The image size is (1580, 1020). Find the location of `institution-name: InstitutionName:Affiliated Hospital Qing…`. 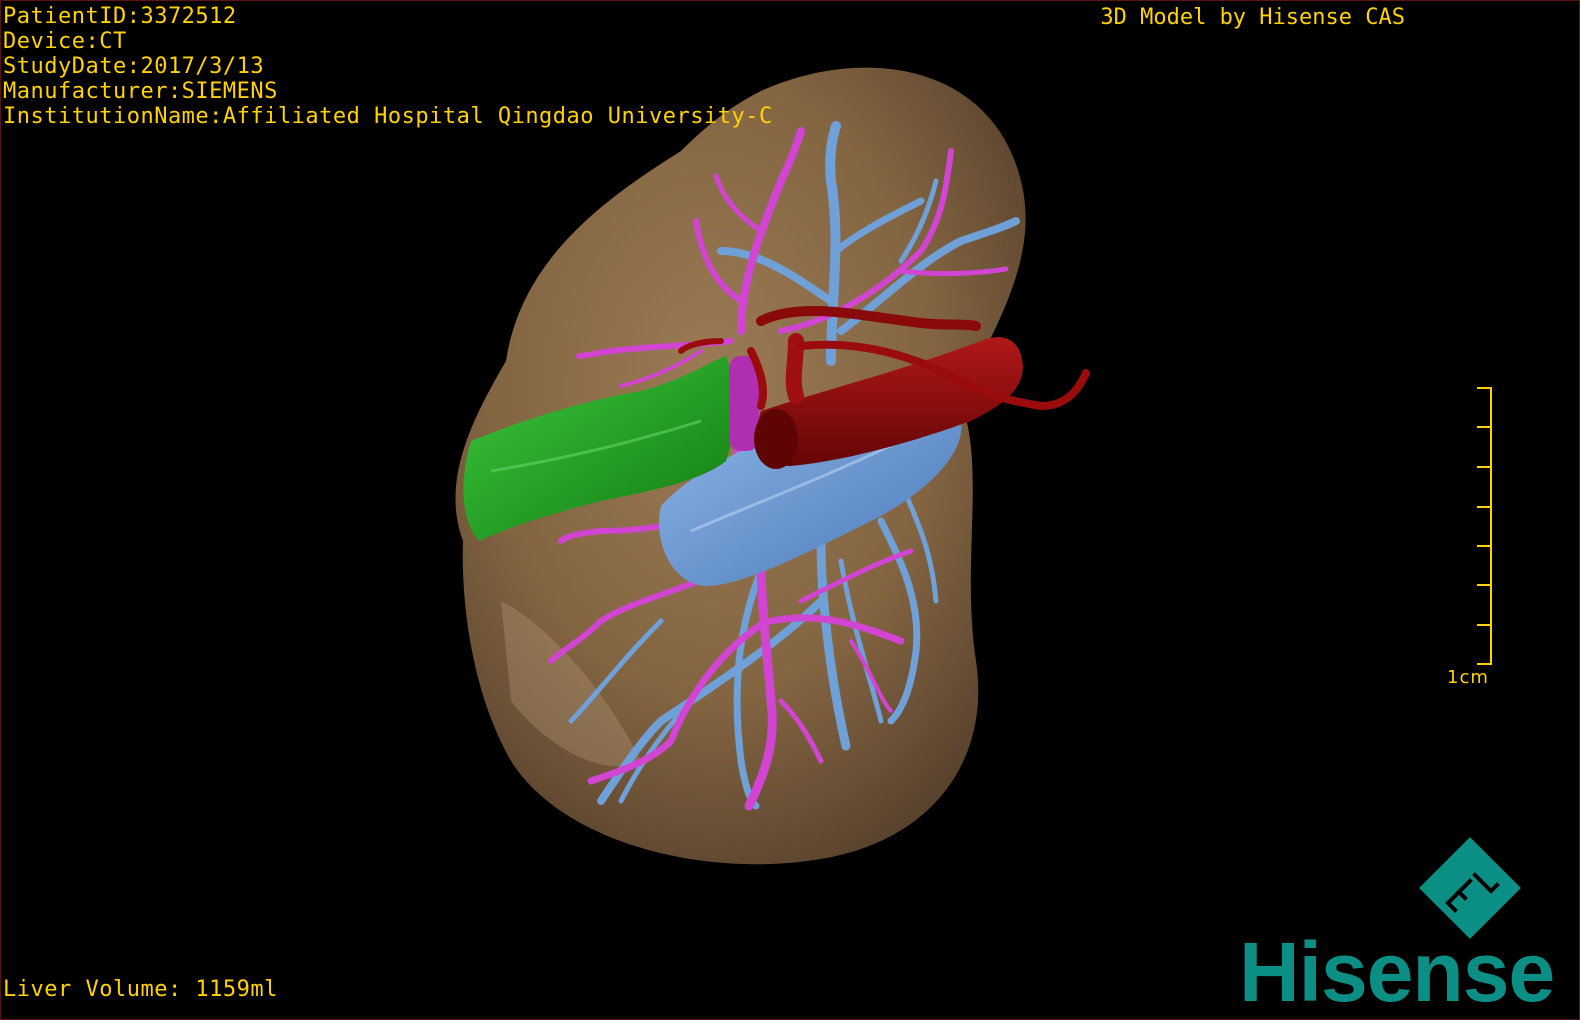

institution-name: InstitutionName:Affiliated Hospital Qing… is located at coordinates (388, 116).